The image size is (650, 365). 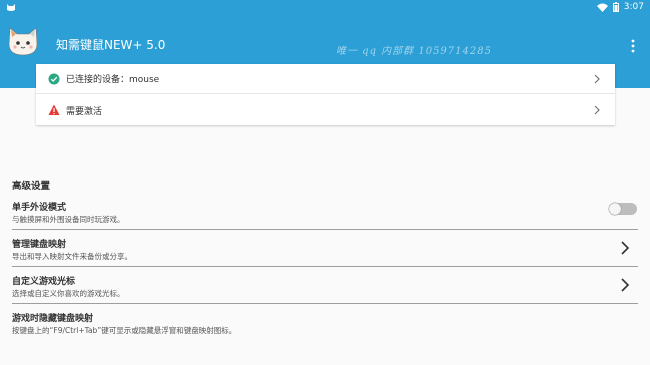 What do you see at coordinates (84, 111) in the screenshot?
I see `activation-label: 需要激活` at bounding box center [84, 111].